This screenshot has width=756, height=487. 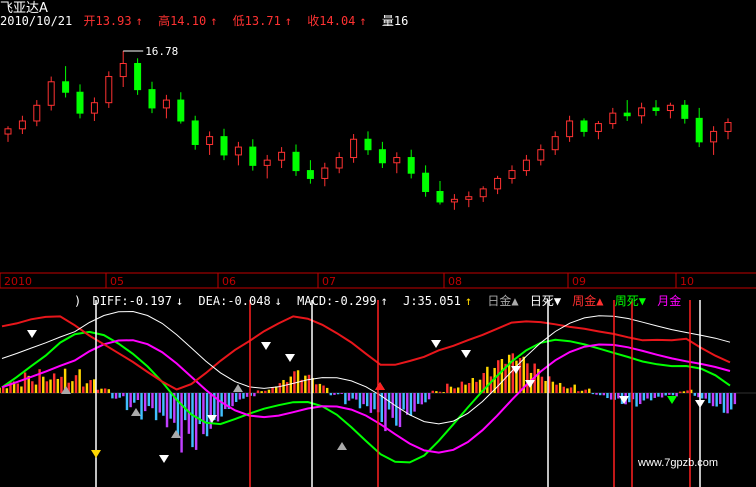 I want to click on diff-value: DIFF:-0.197 ↓, so click(x=138, y=301).